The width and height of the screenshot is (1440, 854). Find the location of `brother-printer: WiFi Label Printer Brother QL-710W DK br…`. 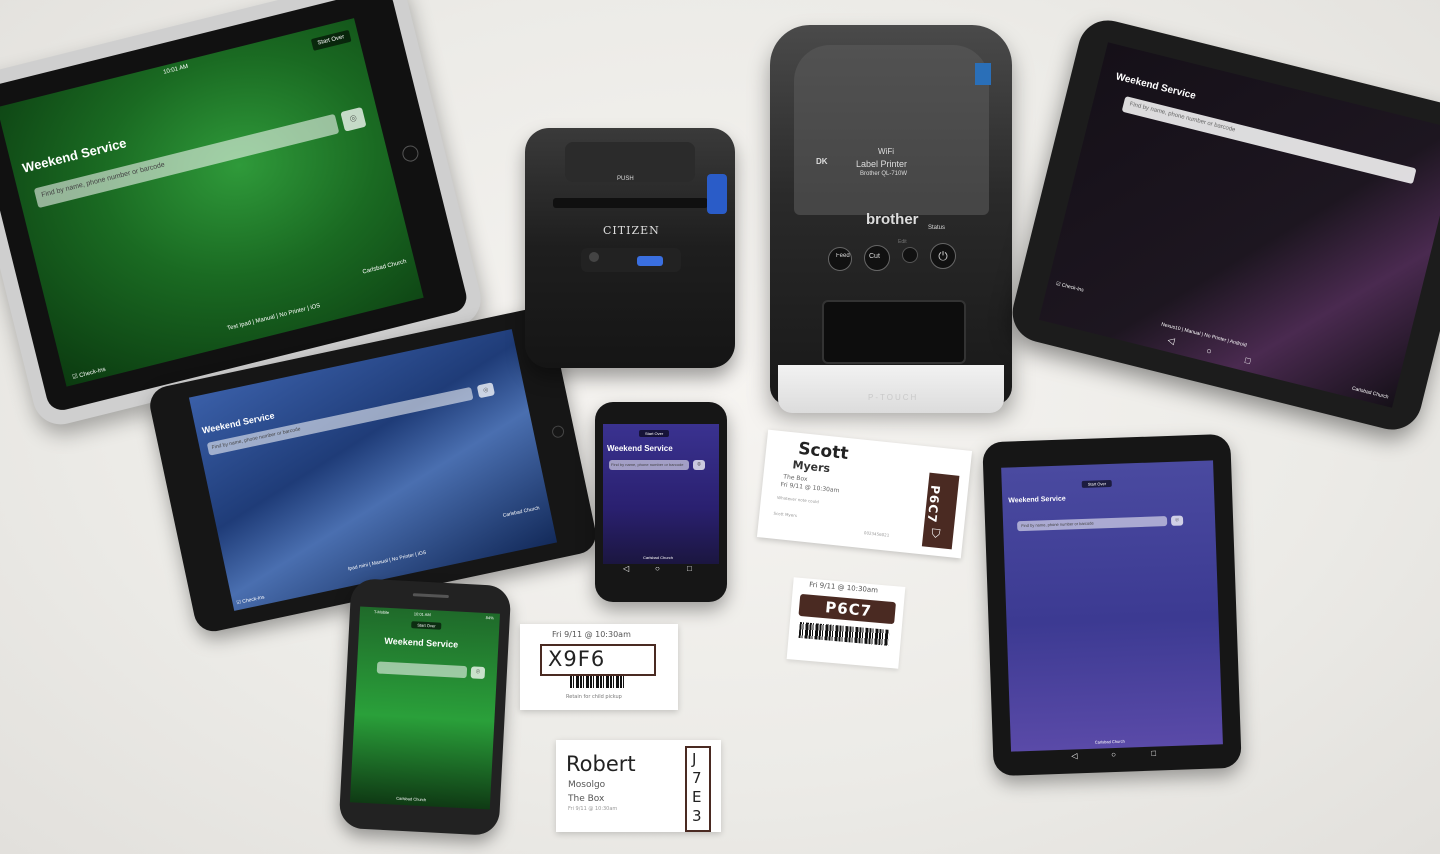

brother-printer: WiFi Label Printer Brother QL-710W DK br… is located at coordinates (891, 220).